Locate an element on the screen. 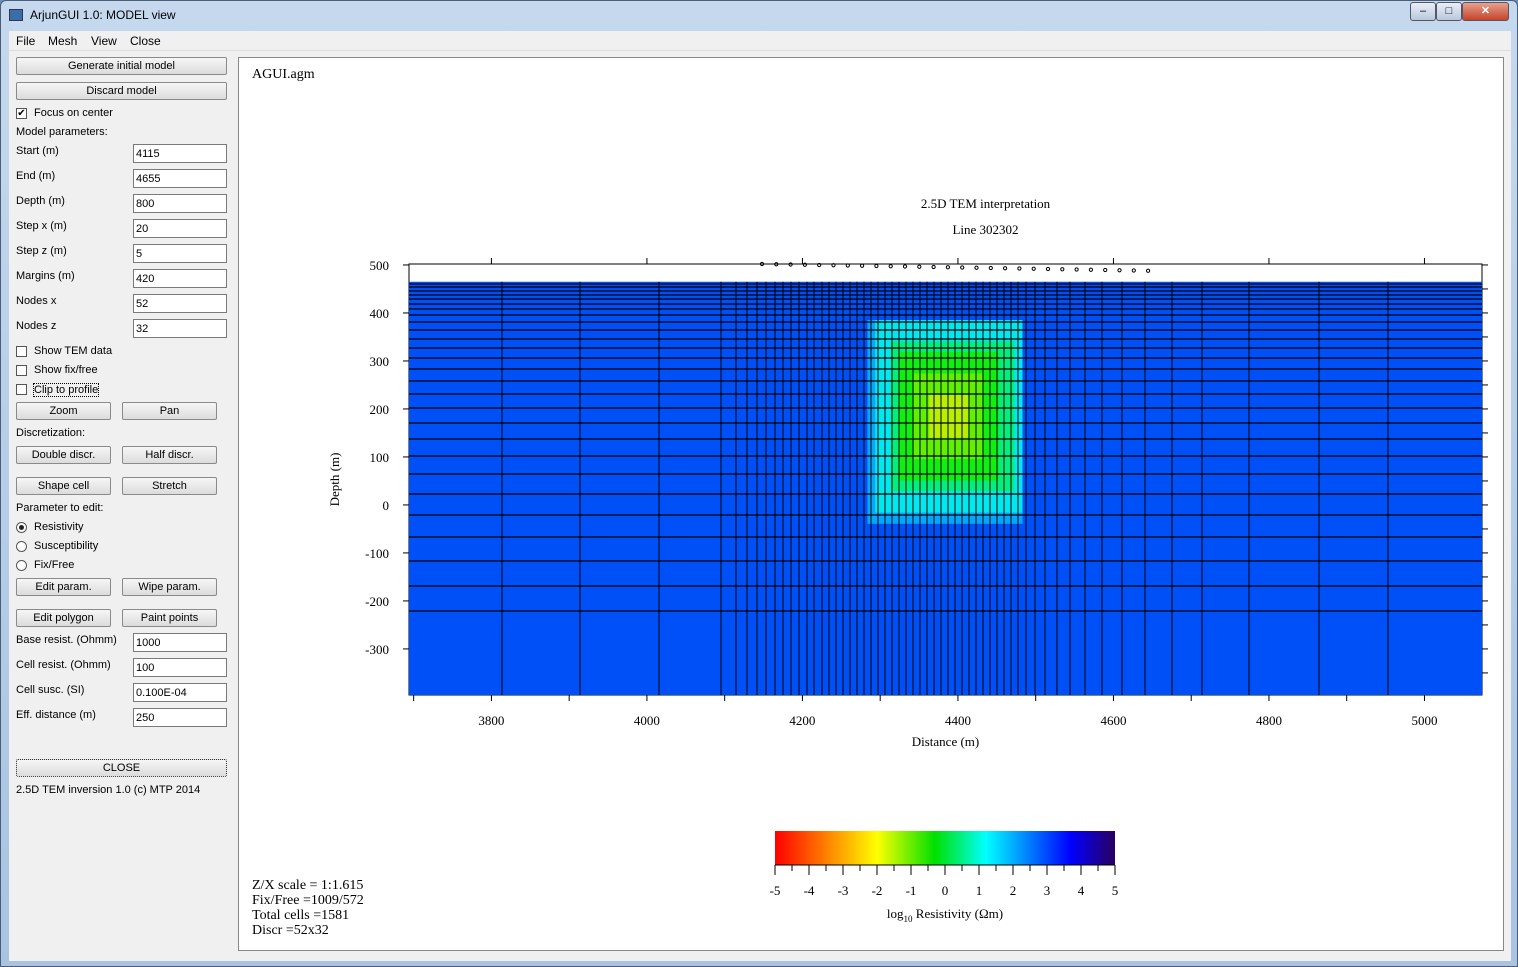  y-tick-label: 300 is located at coordinates (380, 361).